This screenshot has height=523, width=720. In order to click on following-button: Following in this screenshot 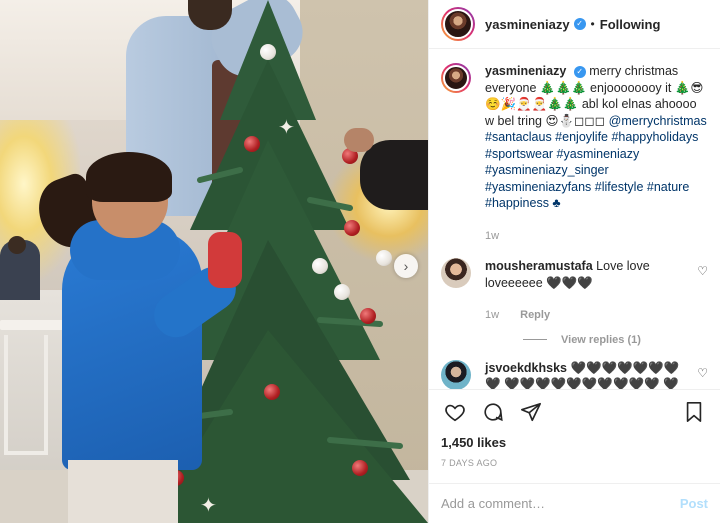, I will do `click(630, 24)`.